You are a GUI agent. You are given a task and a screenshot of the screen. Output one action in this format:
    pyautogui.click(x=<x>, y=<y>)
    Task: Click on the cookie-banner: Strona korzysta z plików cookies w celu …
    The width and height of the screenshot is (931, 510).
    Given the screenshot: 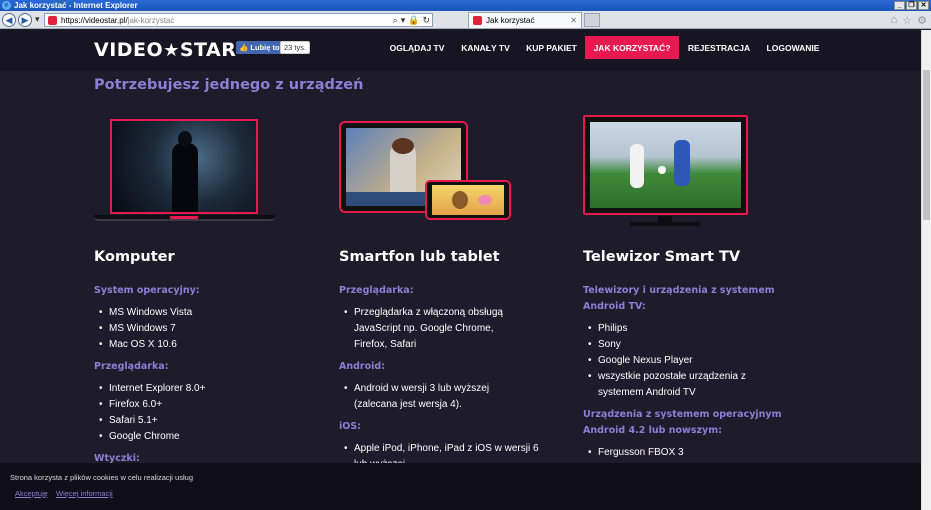 What is the action you would take?
    pyautogui.click(x=460, y=486)
    